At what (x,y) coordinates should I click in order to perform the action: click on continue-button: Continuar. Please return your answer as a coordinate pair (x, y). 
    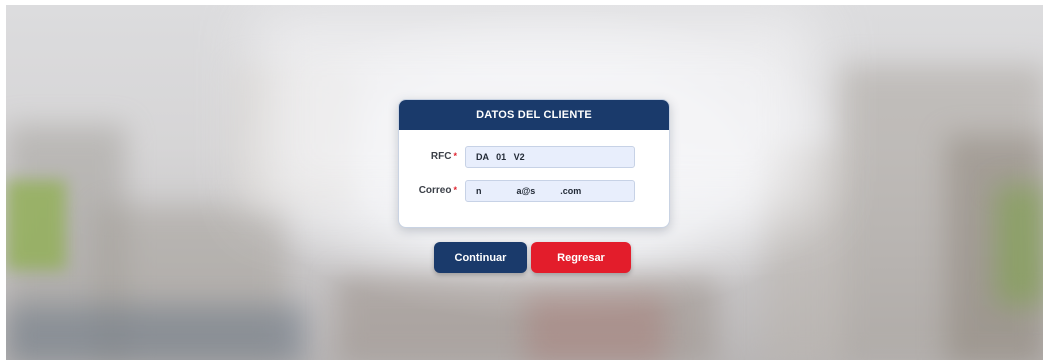
    Looking at the image, I should click on (480, 257).